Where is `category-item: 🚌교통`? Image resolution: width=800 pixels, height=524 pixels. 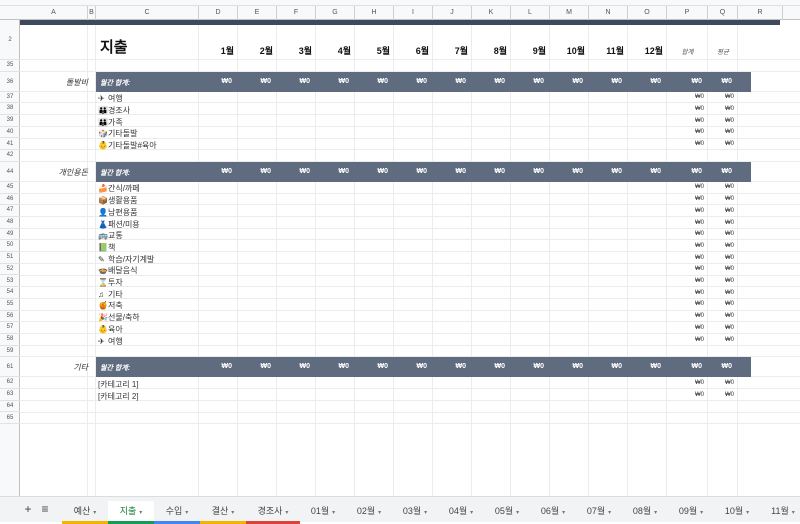 category-item: 🚌교통 is located at coordinates (110, 235).